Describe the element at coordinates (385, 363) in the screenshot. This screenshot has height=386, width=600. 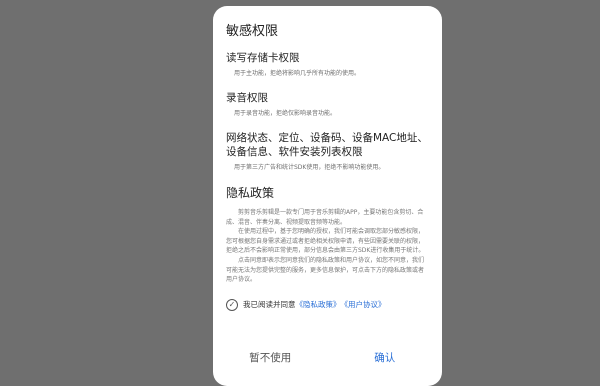
I see `confirm-button: 确认` at that location.